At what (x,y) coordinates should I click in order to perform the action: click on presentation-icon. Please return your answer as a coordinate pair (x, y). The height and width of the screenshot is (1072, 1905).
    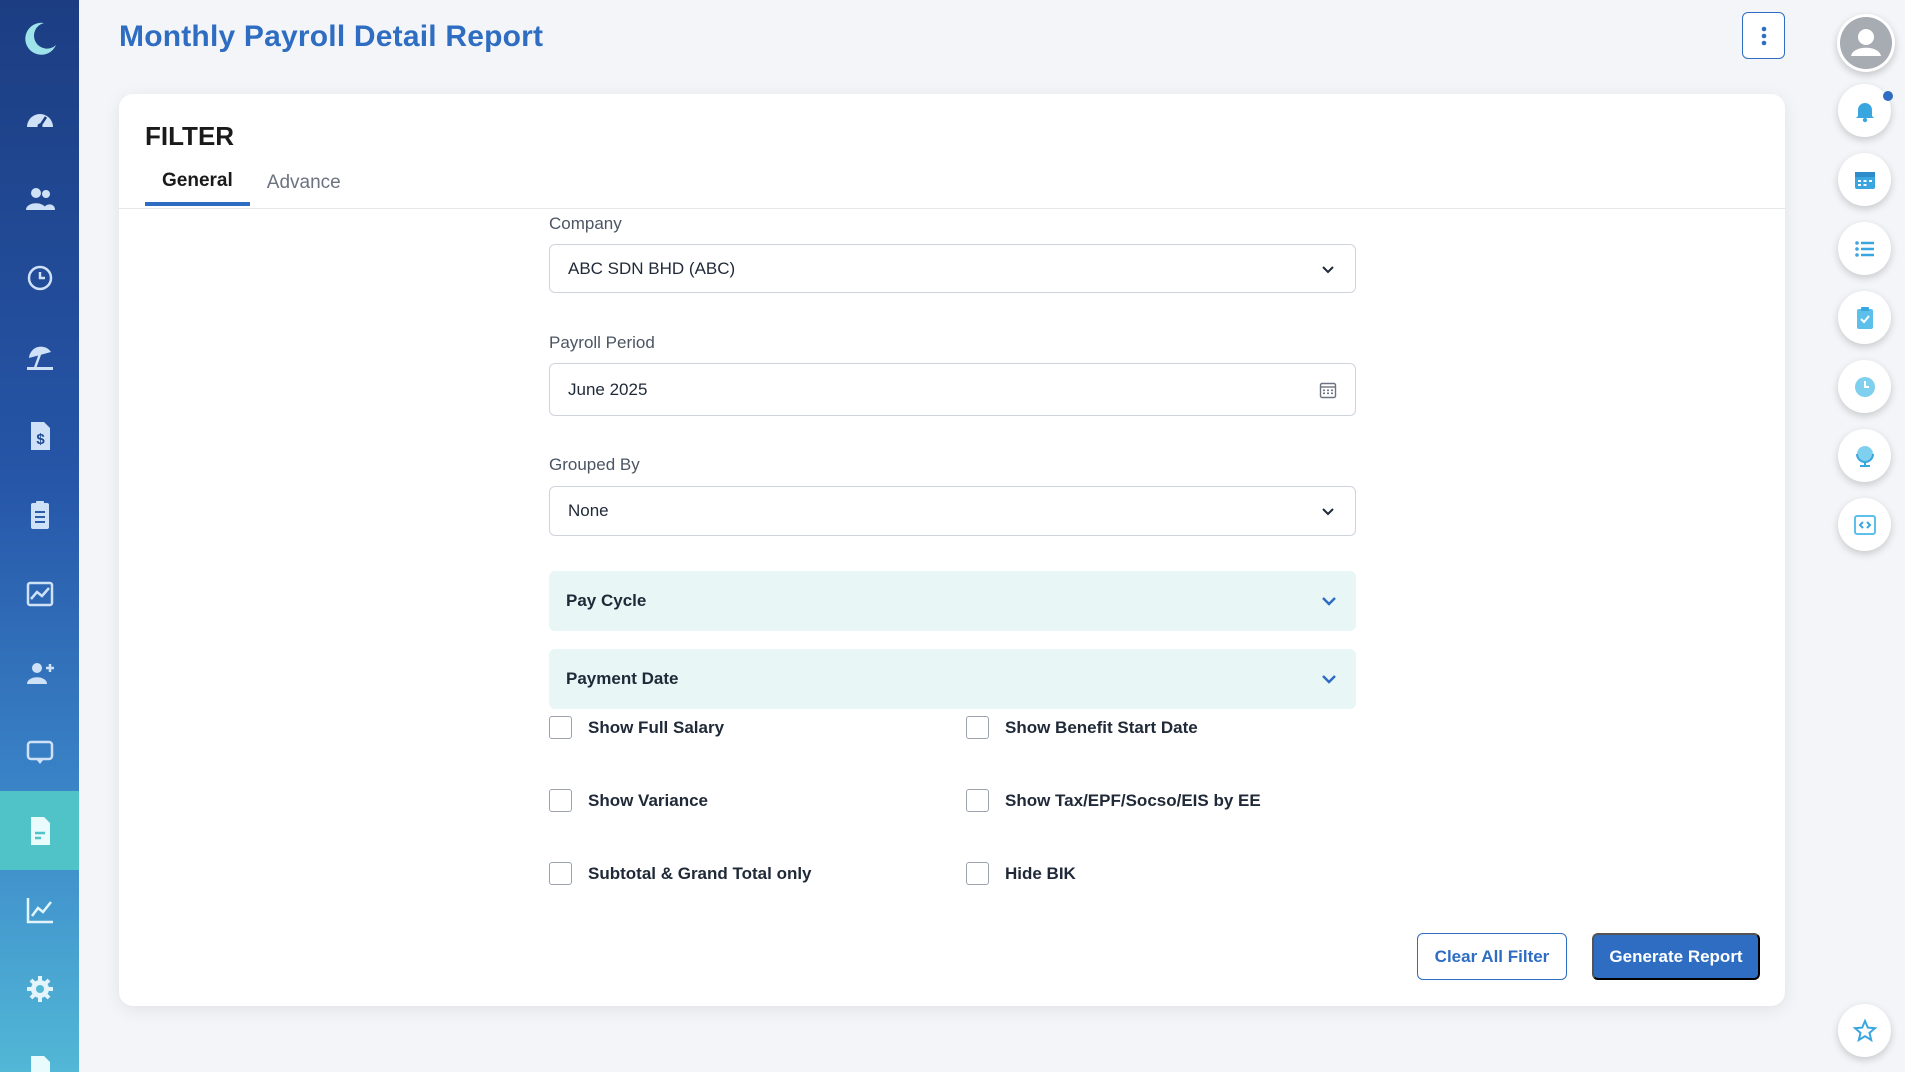
    Looking at the image, I should click on (39, 752).